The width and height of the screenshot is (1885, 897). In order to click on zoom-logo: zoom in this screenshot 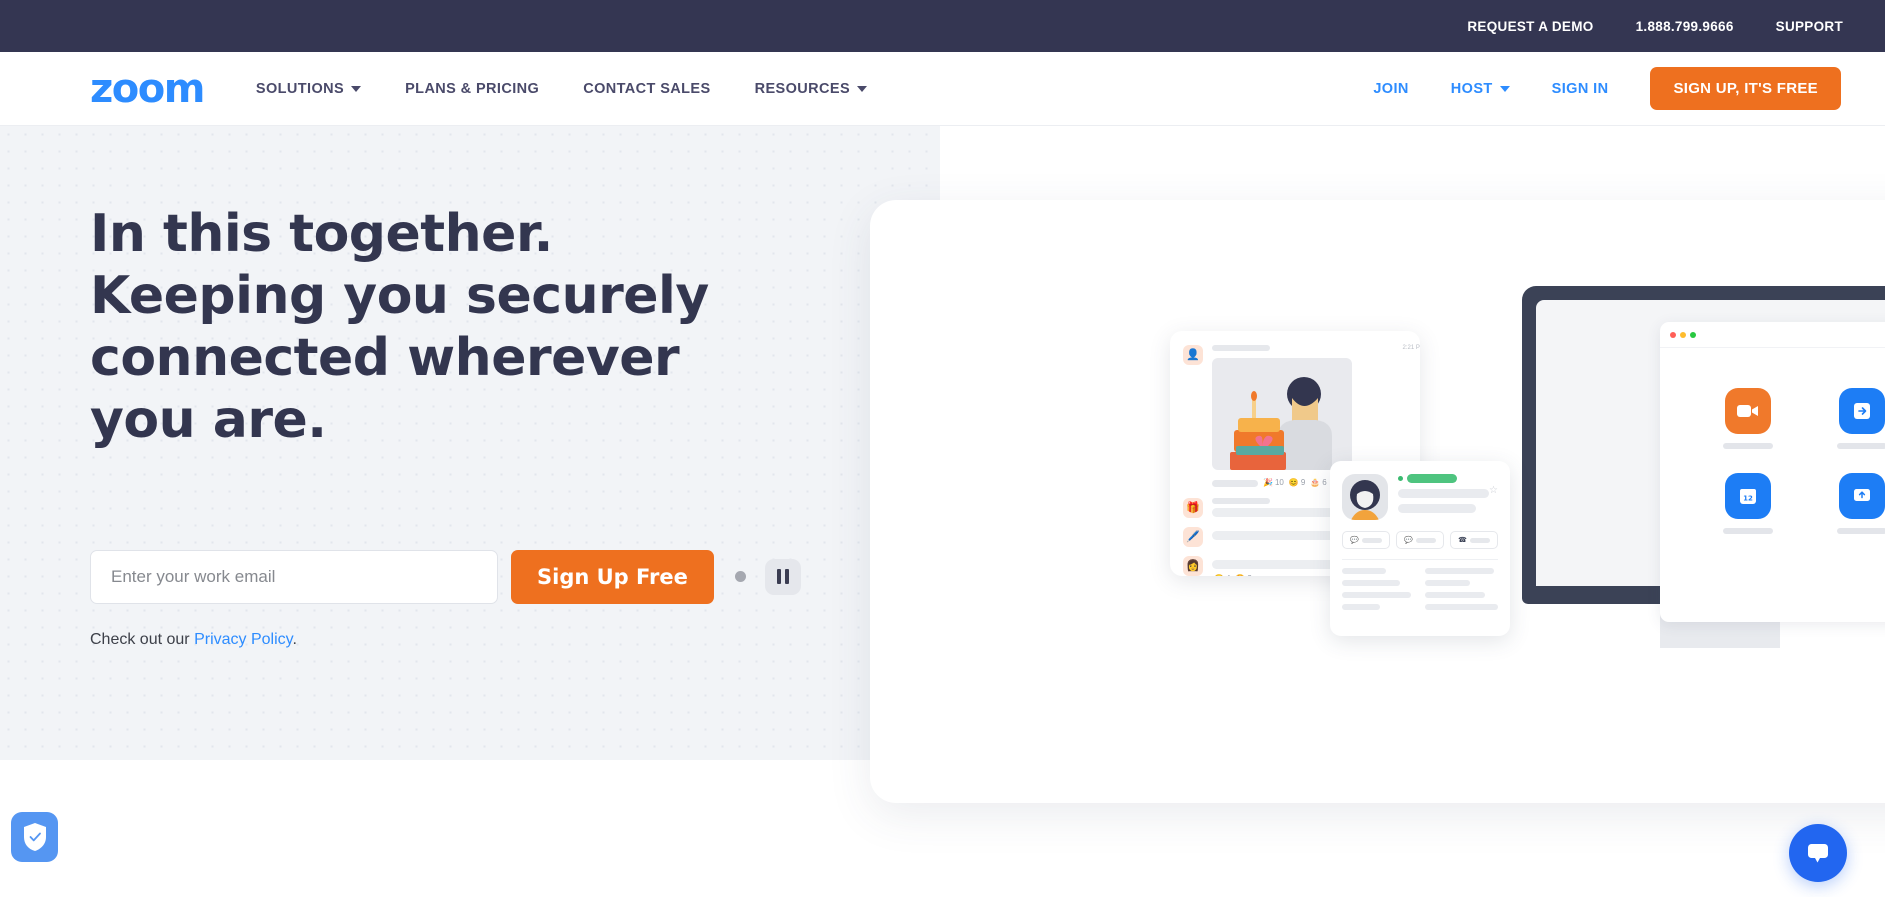, I will do `click(147, 89)`.